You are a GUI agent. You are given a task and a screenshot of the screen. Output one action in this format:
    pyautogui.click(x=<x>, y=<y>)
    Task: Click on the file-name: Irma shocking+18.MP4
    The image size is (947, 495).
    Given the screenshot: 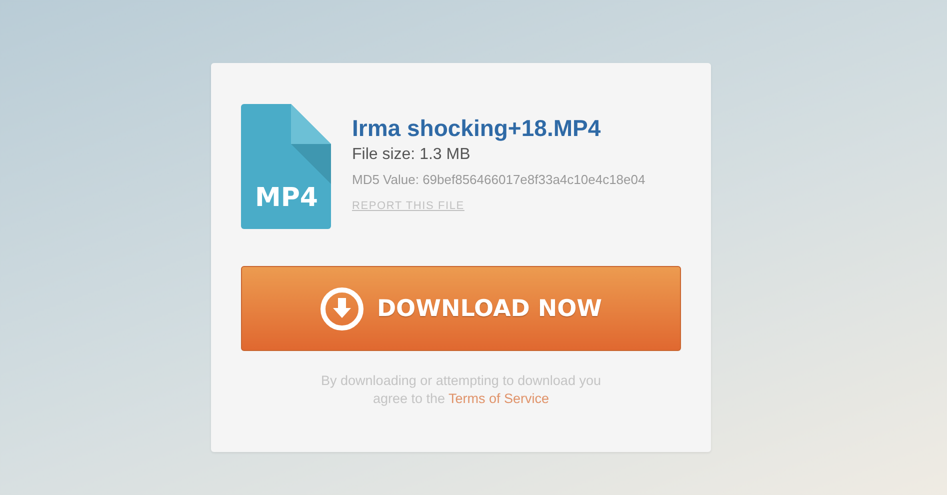 What is the action you would take?
    pyautogui.click(x=477, y=128)
    